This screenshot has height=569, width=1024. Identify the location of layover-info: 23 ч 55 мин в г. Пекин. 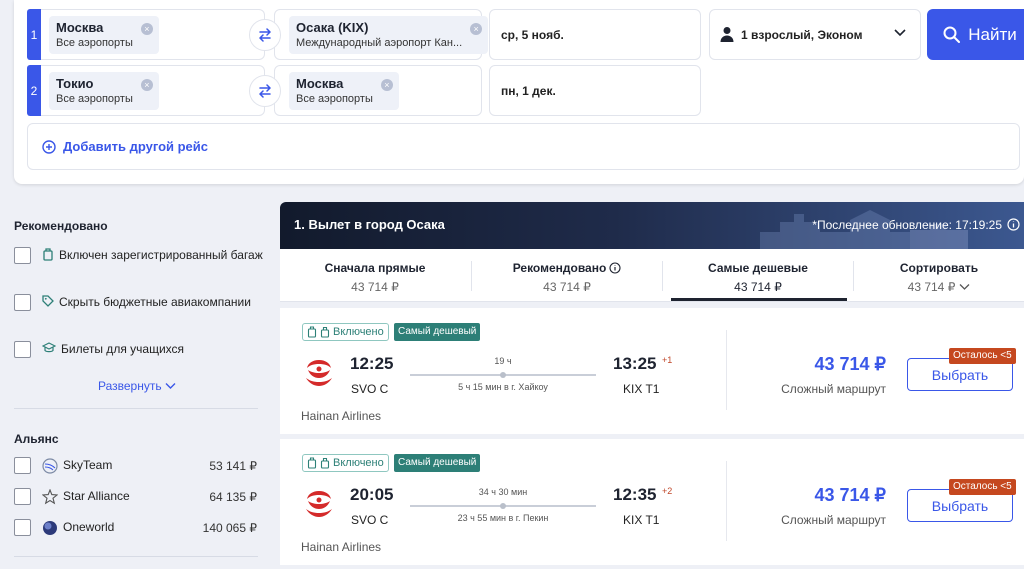
(503, 518).